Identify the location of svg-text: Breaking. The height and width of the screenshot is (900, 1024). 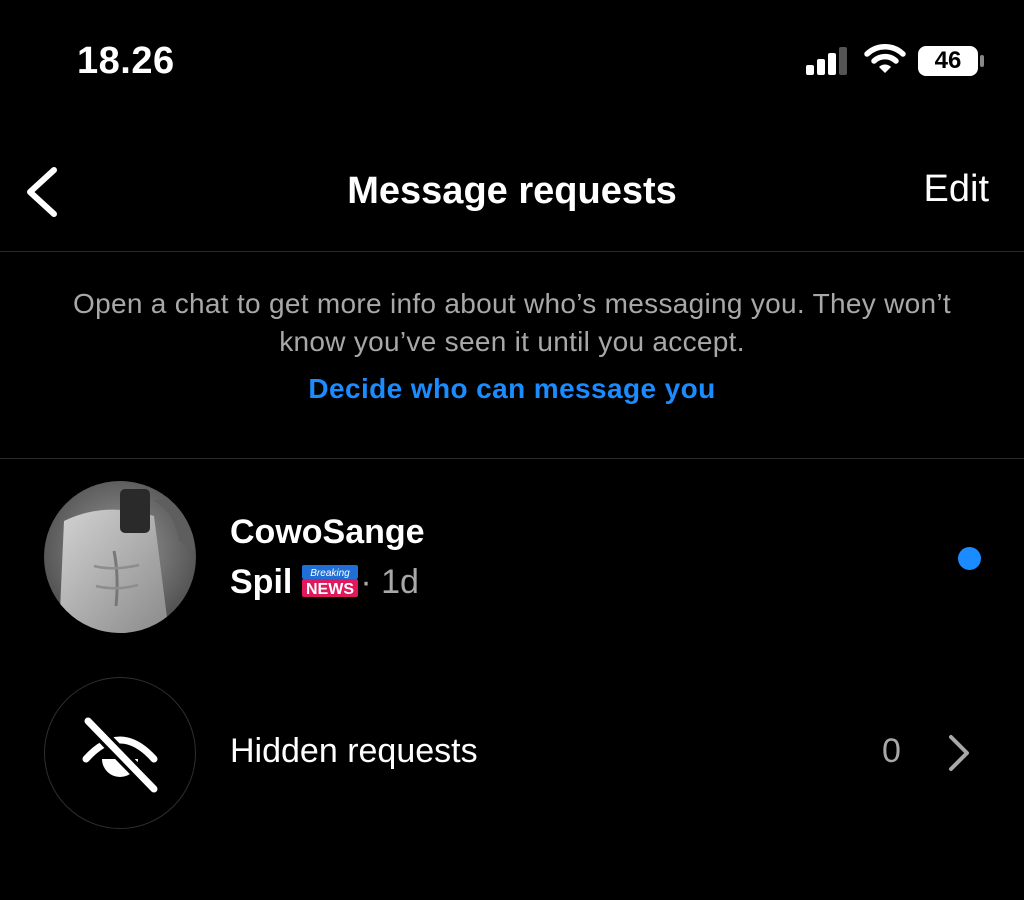
(331, 573).